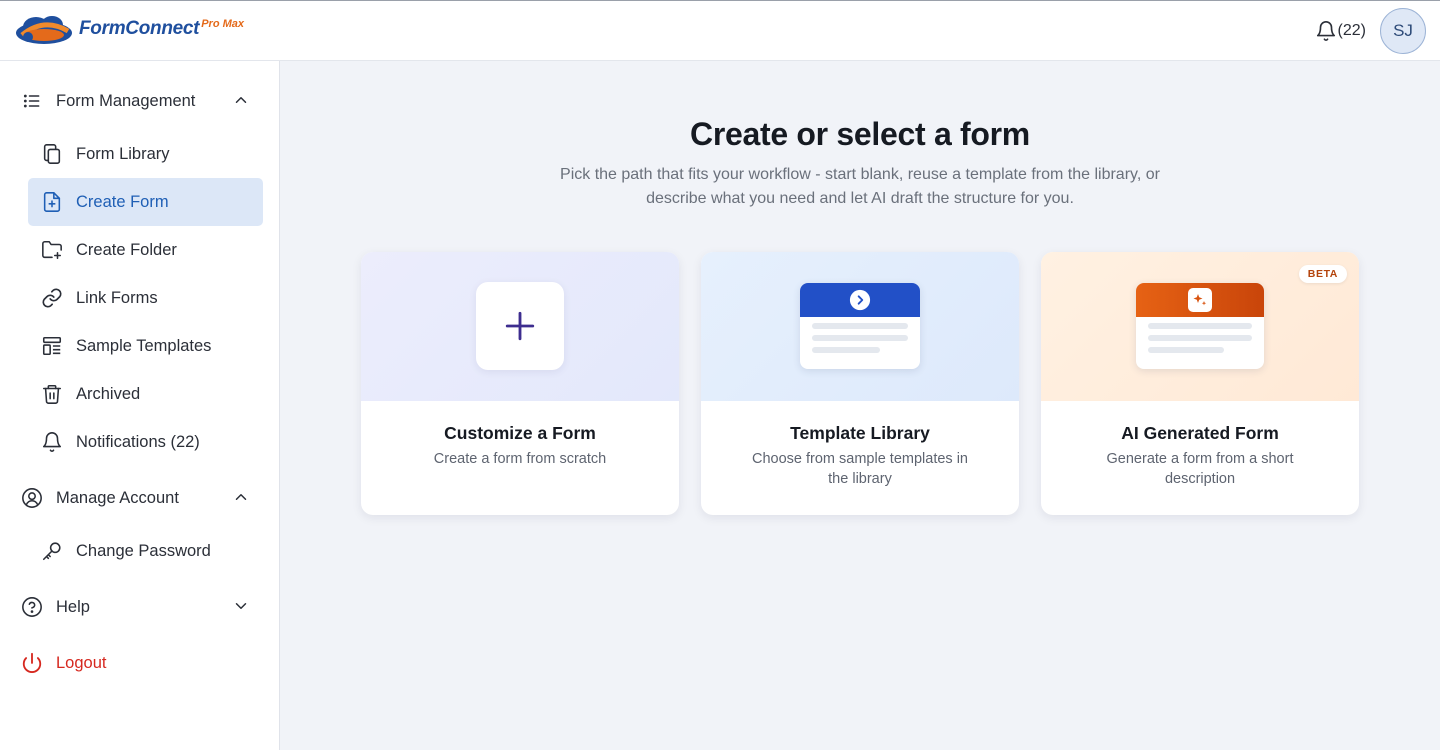  Describe the element at coordinates (52, 394) in the screenshot. I see `trash-icon` at that location.